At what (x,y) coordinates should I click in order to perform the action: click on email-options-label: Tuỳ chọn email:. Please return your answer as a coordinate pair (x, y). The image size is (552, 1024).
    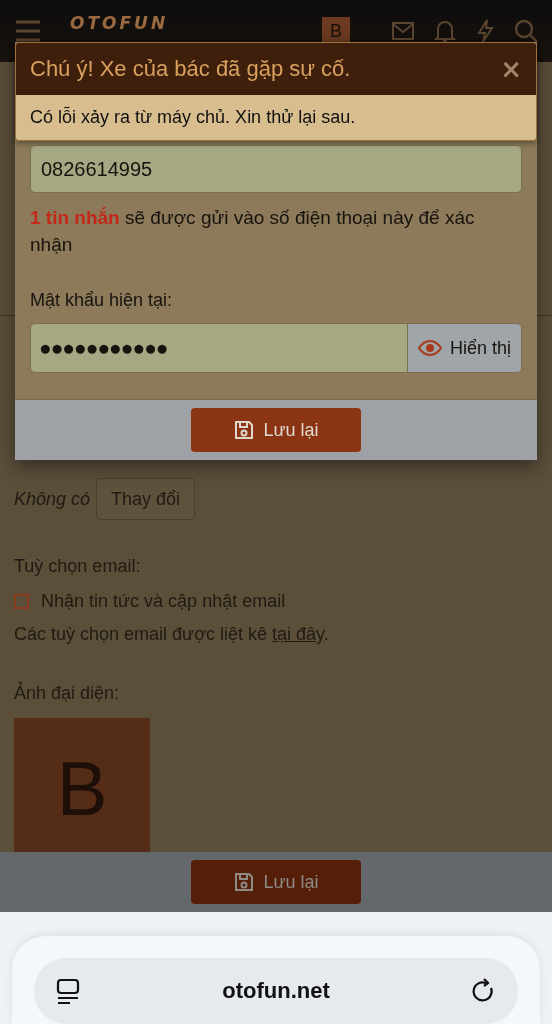
    Looking at the image, I should click on (78, 566).